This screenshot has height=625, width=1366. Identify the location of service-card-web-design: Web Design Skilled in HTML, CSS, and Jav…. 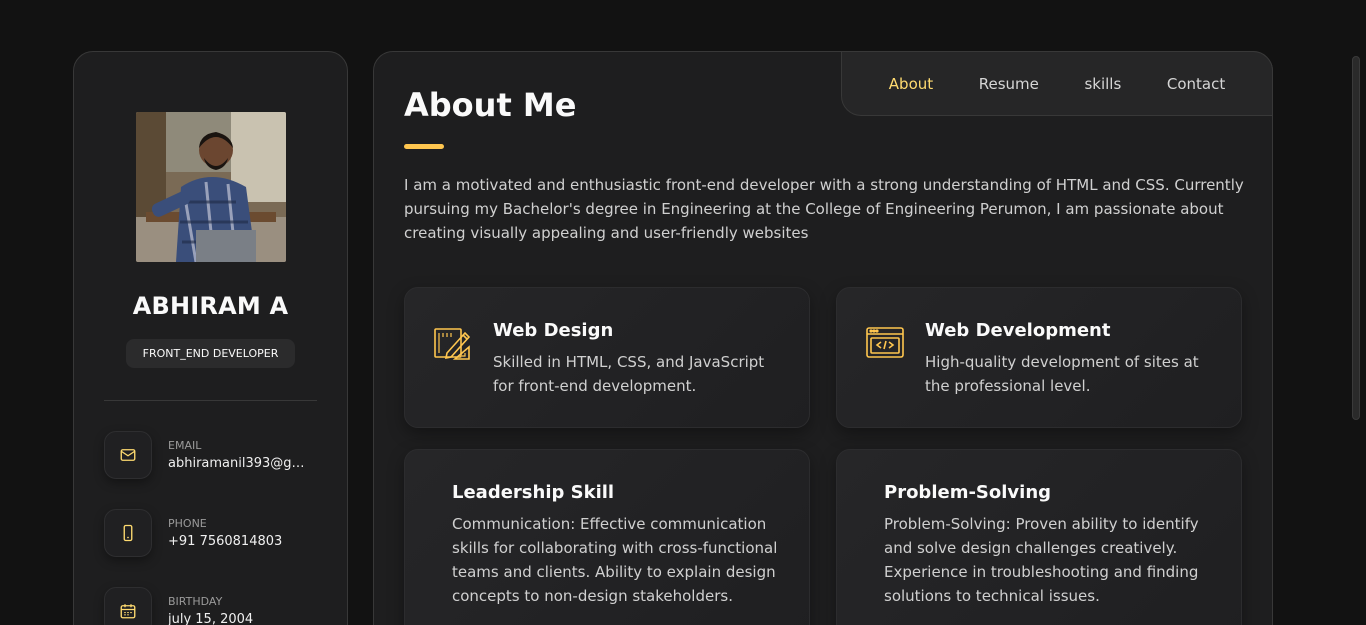
(607, 357).